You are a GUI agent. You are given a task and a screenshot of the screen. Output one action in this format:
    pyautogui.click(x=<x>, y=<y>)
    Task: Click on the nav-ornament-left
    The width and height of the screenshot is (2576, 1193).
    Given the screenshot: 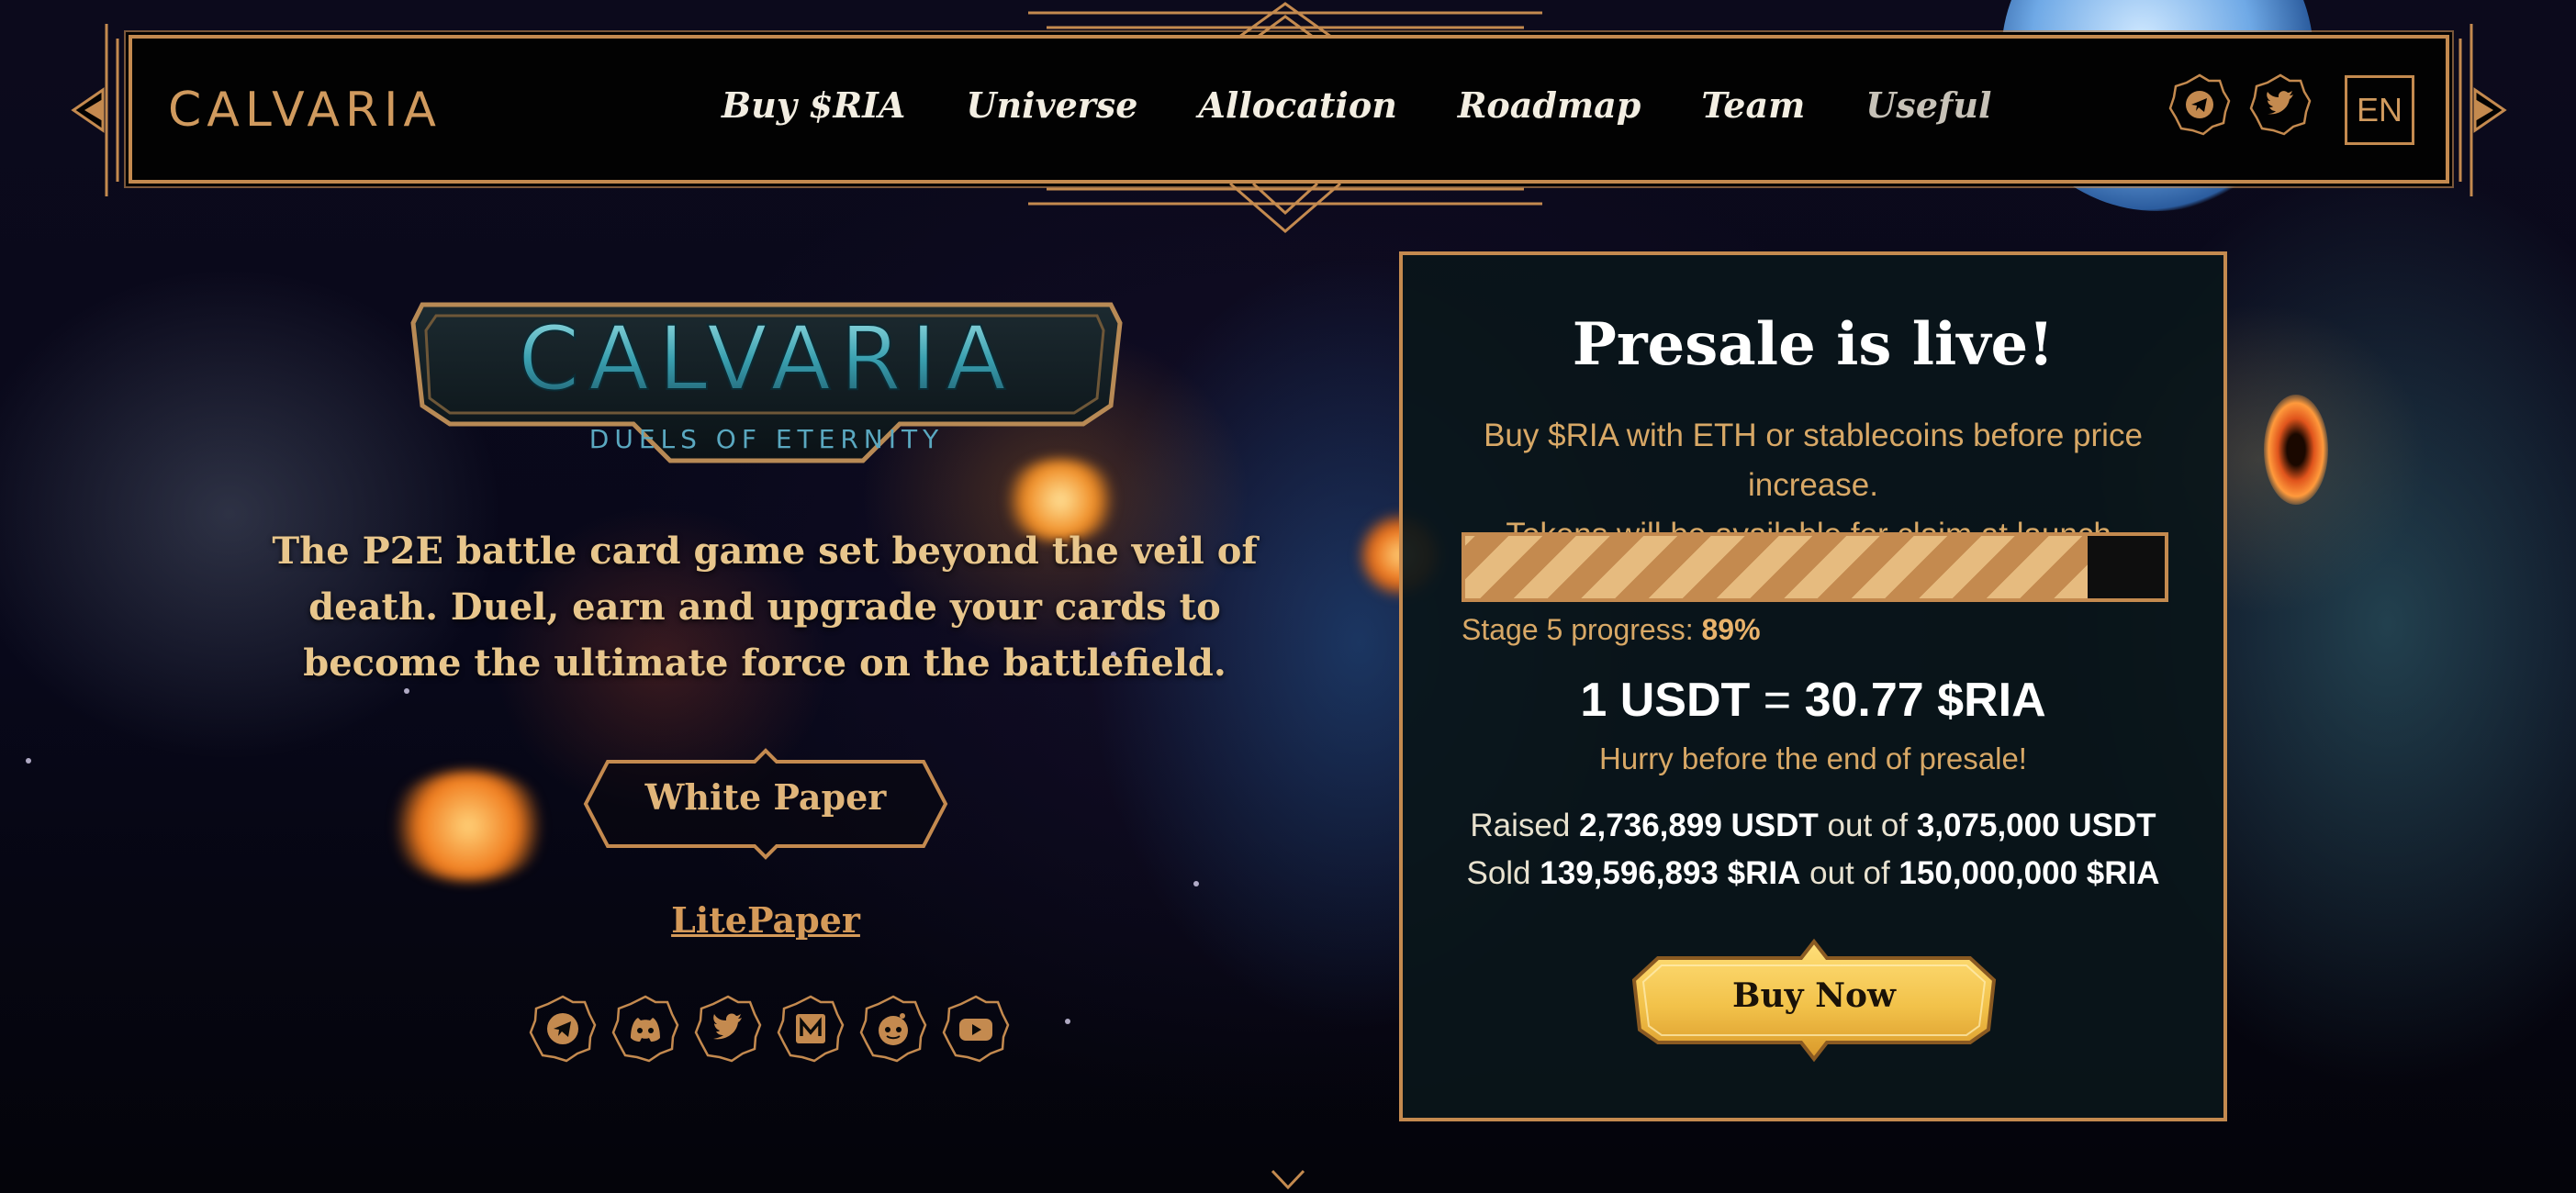 What is the action you would take?
    pyautogui.click(x=95, y=110)
    